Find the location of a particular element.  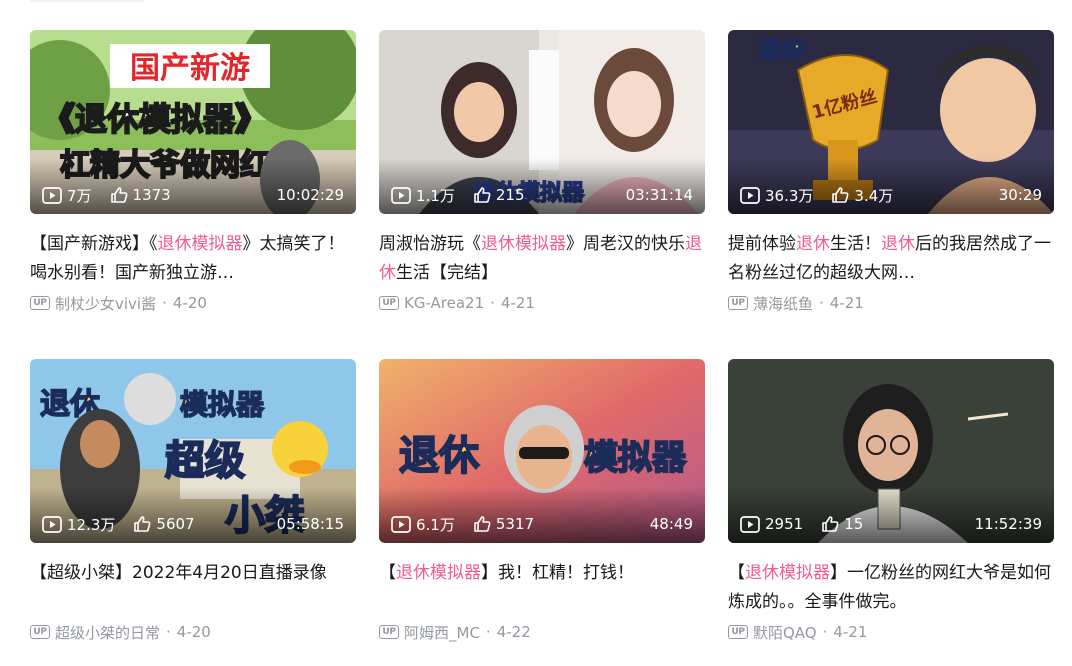

video-owner: UP 薄海纸鱼 · 4-21 is located at coordinates (891, 303).